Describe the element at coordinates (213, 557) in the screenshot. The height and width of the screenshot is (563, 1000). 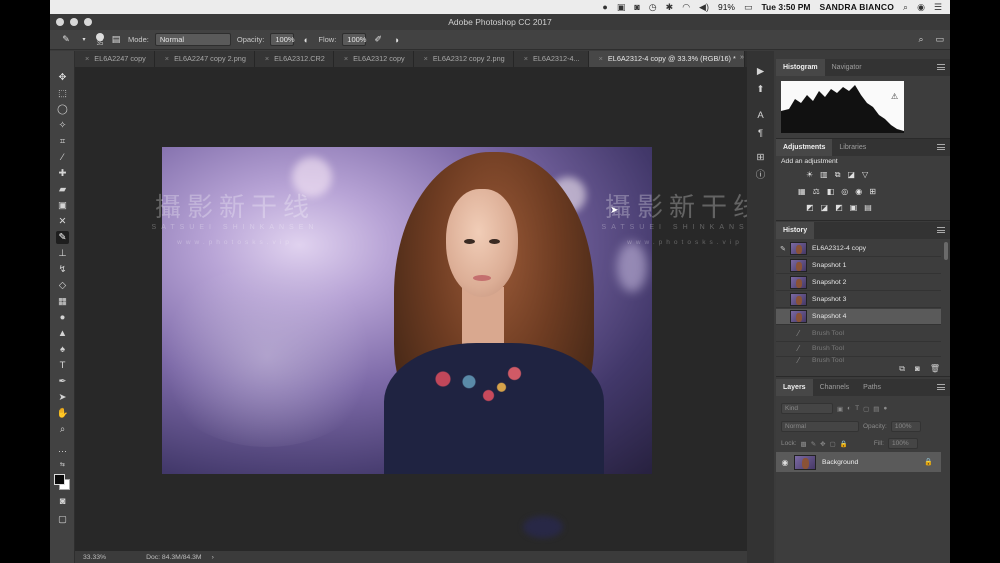
I see `status-menu-icon: ›` at that location.